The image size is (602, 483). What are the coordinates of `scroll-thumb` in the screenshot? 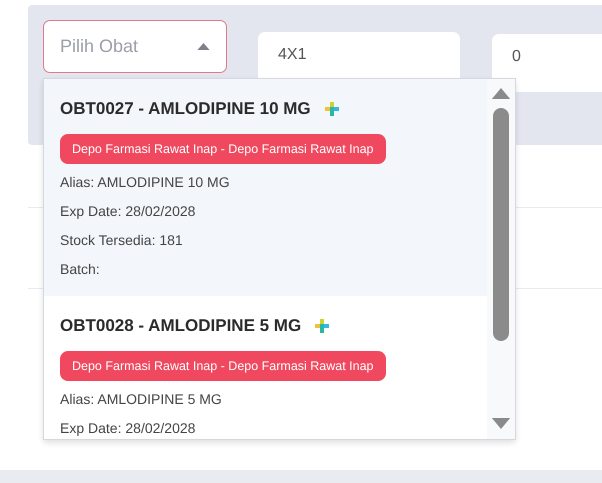 It's located at (501, 224).